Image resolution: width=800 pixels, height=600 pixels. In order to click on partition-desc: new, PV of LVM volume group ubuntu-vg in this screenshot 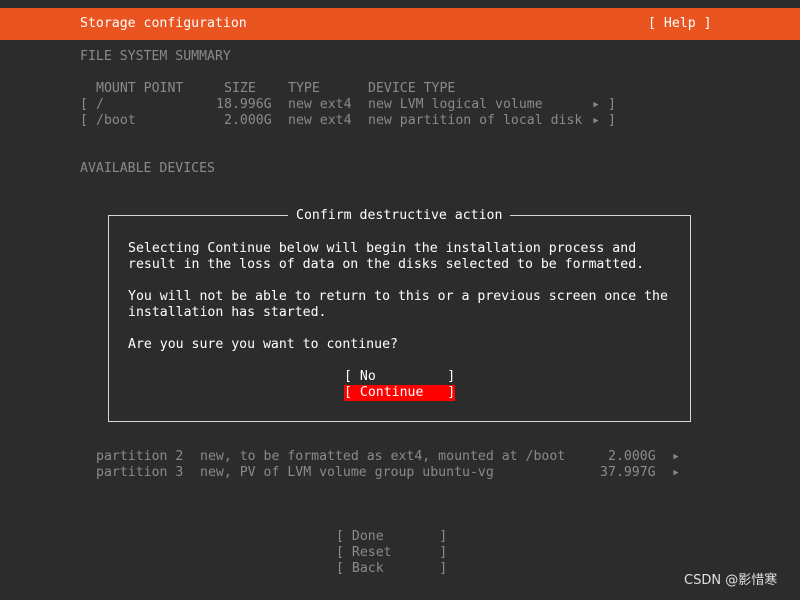, I will do `click(347, 472)`.